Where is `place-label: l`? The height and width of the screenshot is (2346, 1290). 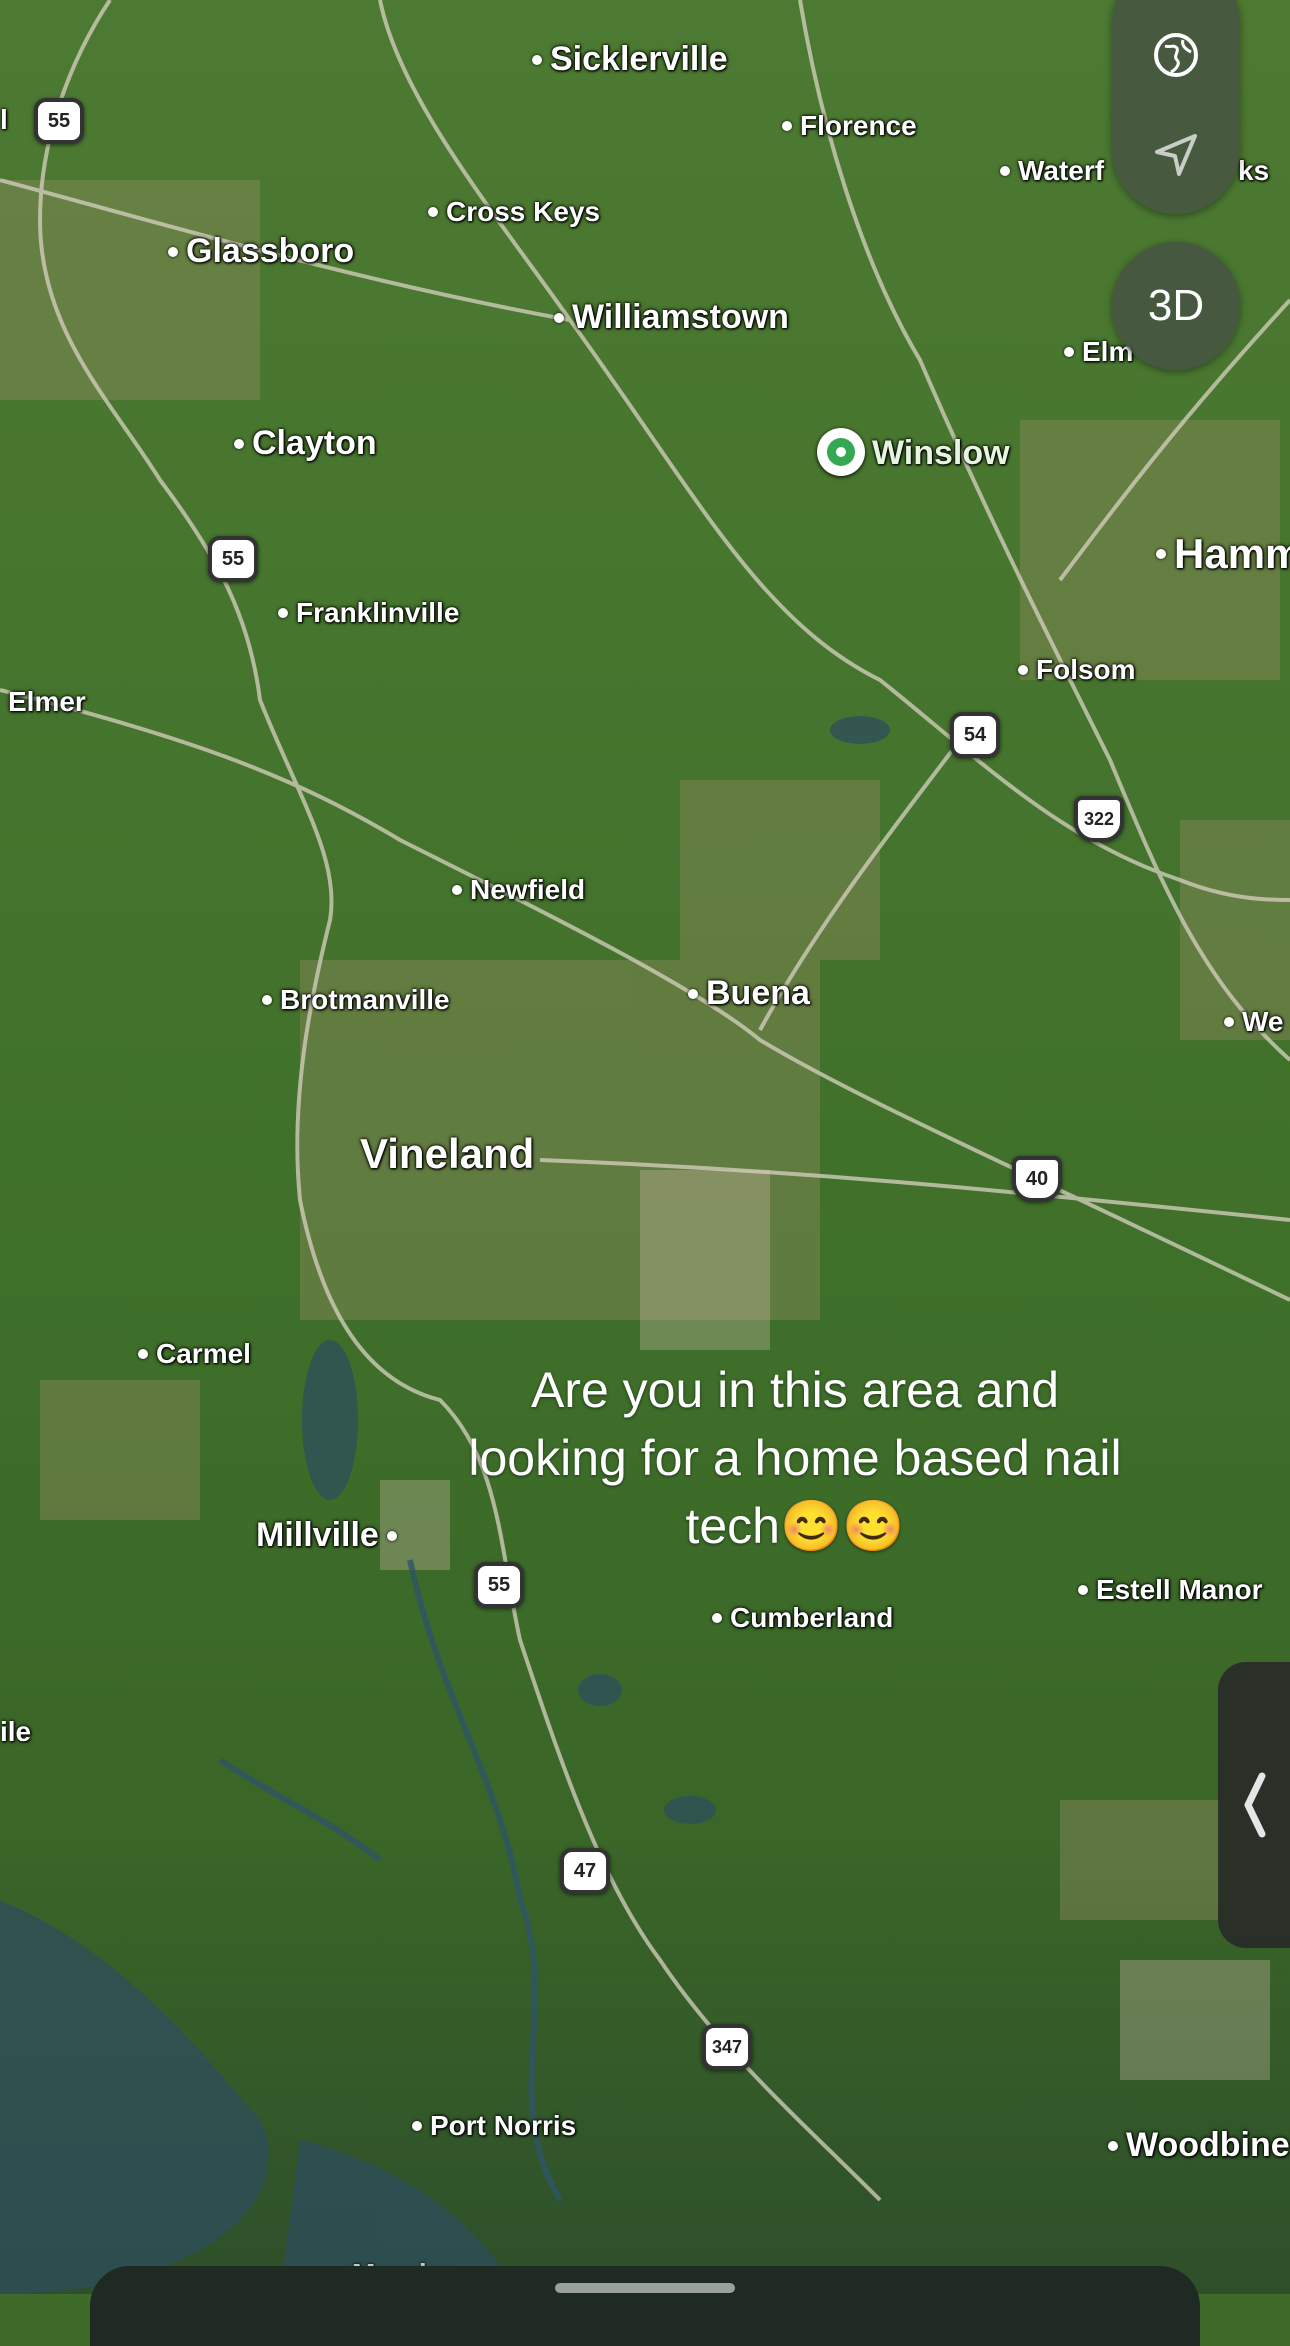 place-label: l is located at coordinates (4, 119).